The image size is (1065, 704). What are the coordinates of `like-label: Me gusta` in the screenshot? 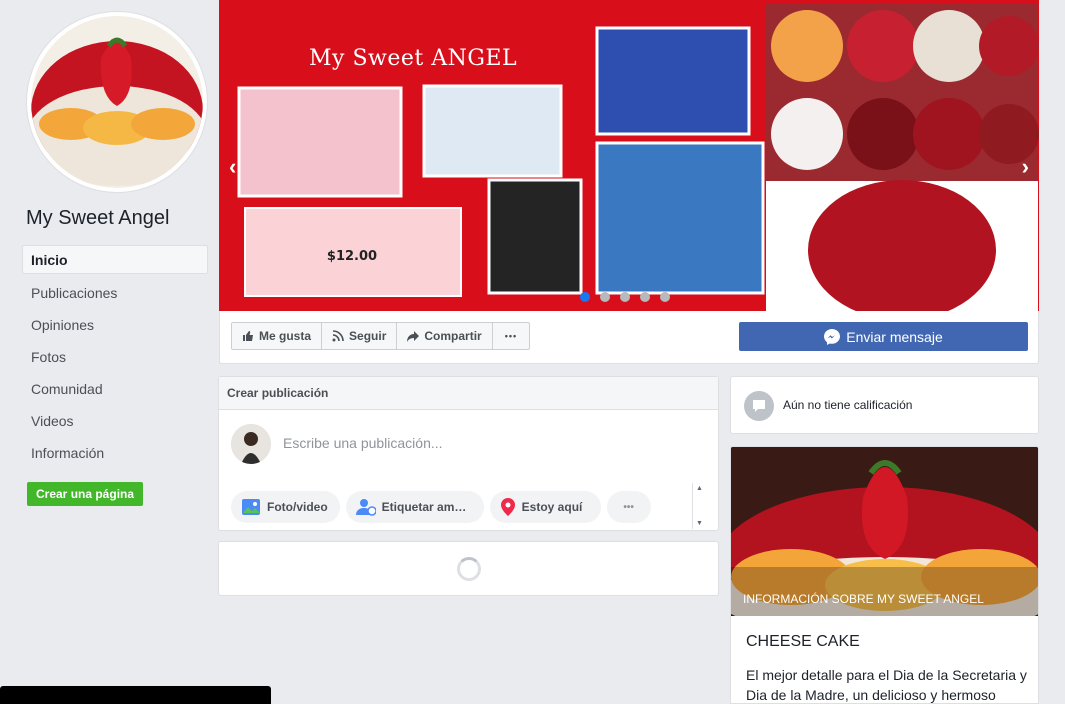 It's located at (285, 336).